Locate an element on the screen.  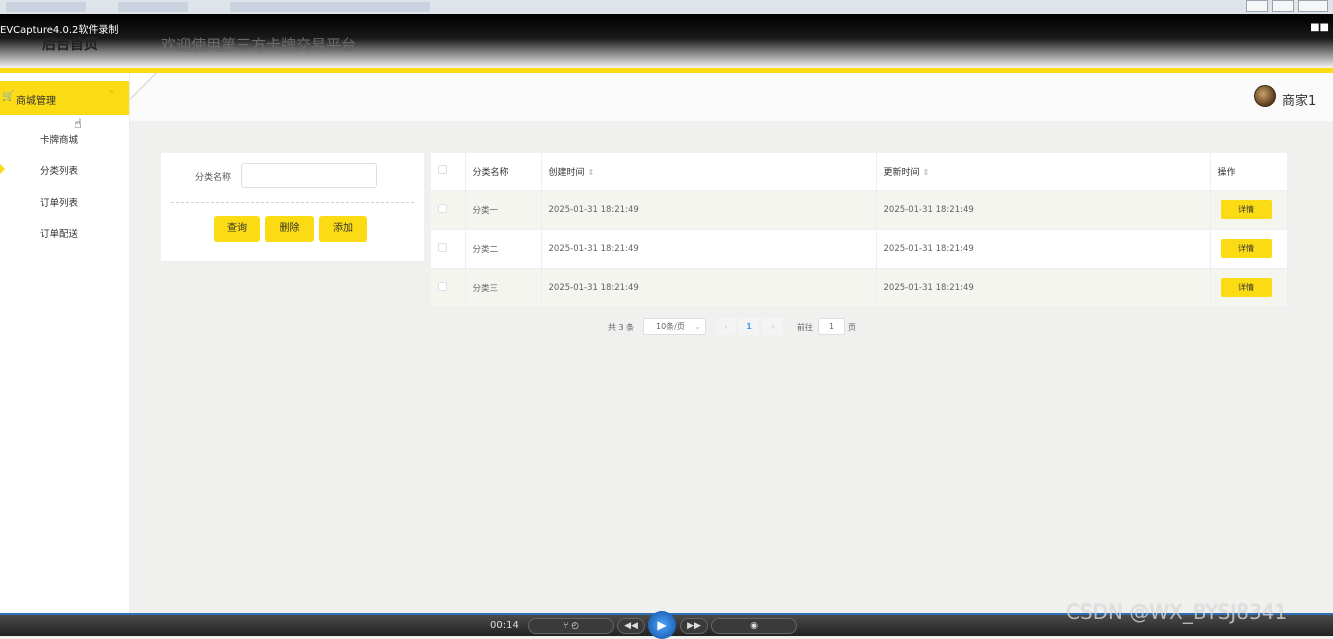
table-header-row: 分类名称 创建时间 ⇕ 更新时间 ⇕ 操作 is located at coordinates (859, 172).